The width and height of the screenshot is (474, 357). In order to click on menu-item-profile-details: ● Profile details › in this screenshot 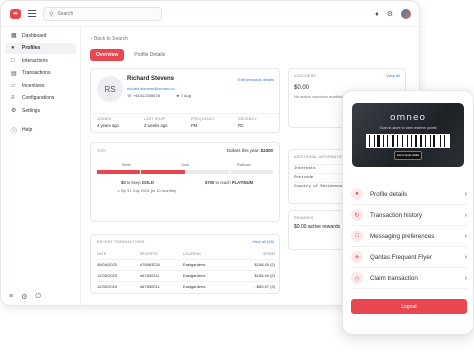, I will do `click(409, 194)`.